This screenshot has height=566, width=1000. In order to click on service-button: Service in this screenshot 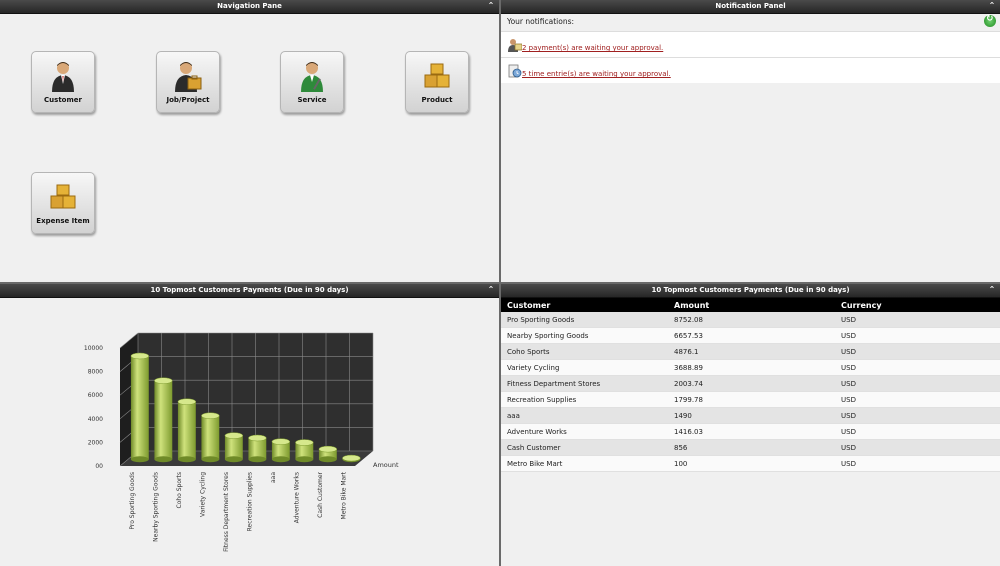, I will do `click(312, 82)`.